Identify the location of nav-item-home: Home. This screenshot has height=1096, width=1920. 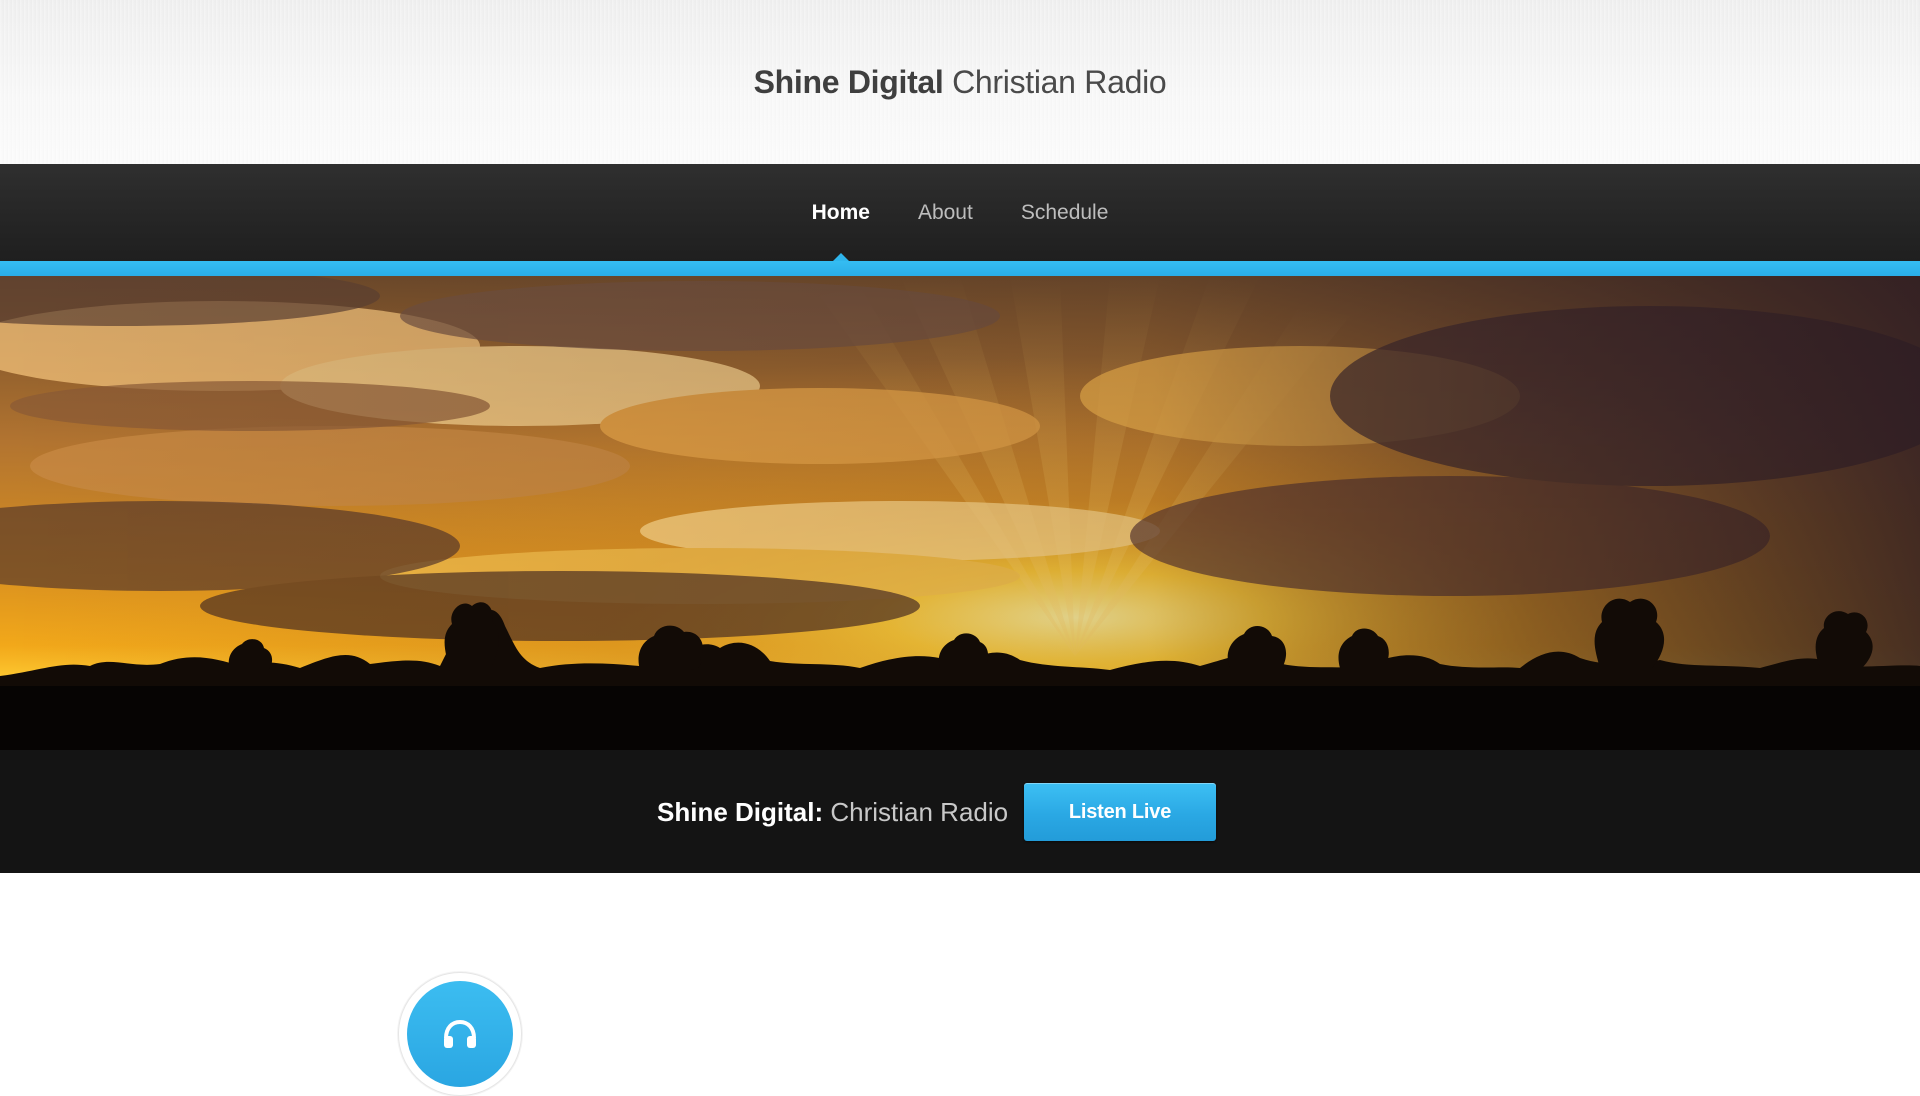
(841, 212).